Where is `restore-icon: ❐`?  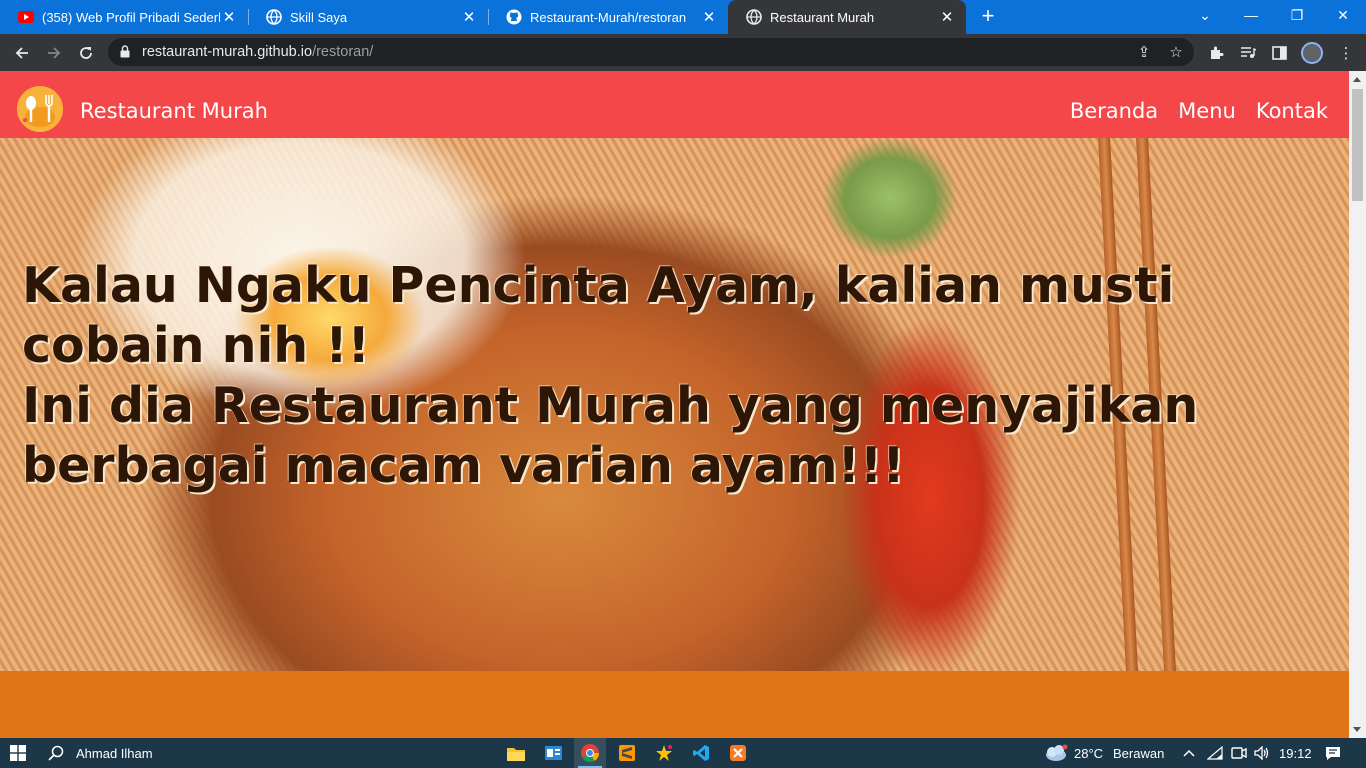
restore-icon: ❐ is located at coordinates (1297, 15).